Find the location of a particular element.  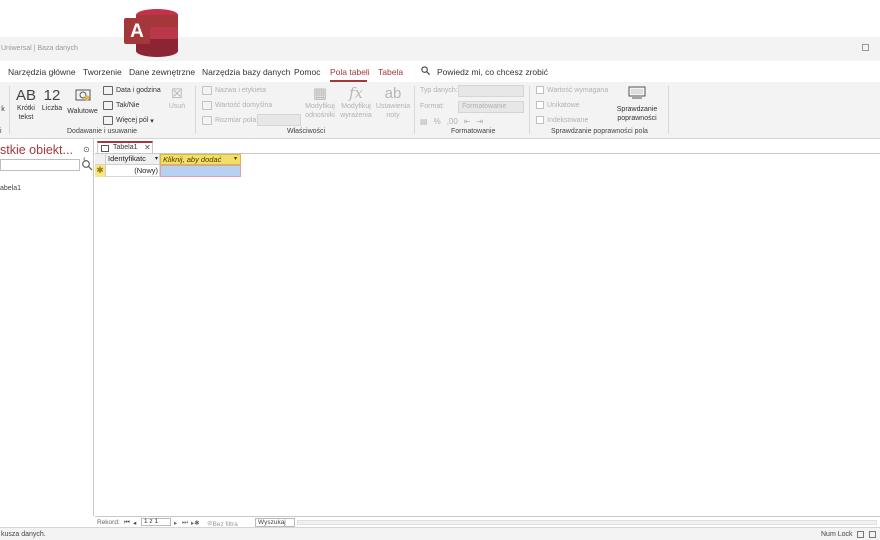

calendar-icon is located at coordinates (108, 90).